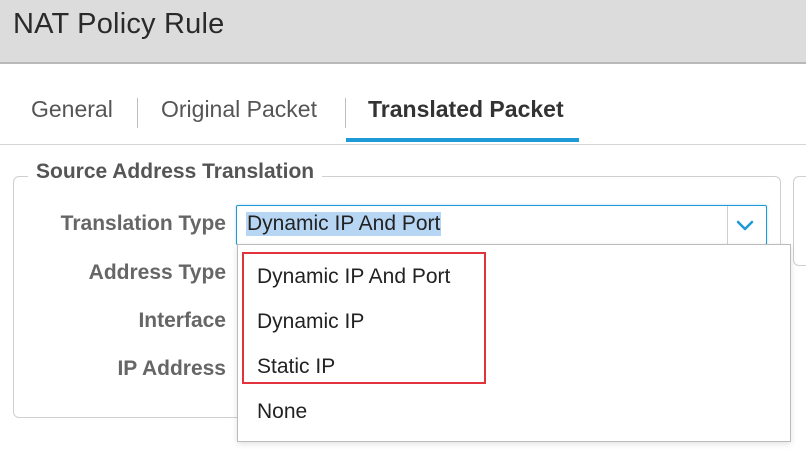 The height and width of the screenshot is (454, 806). I want to click on annotation-highlight-box, so click(364, 318).